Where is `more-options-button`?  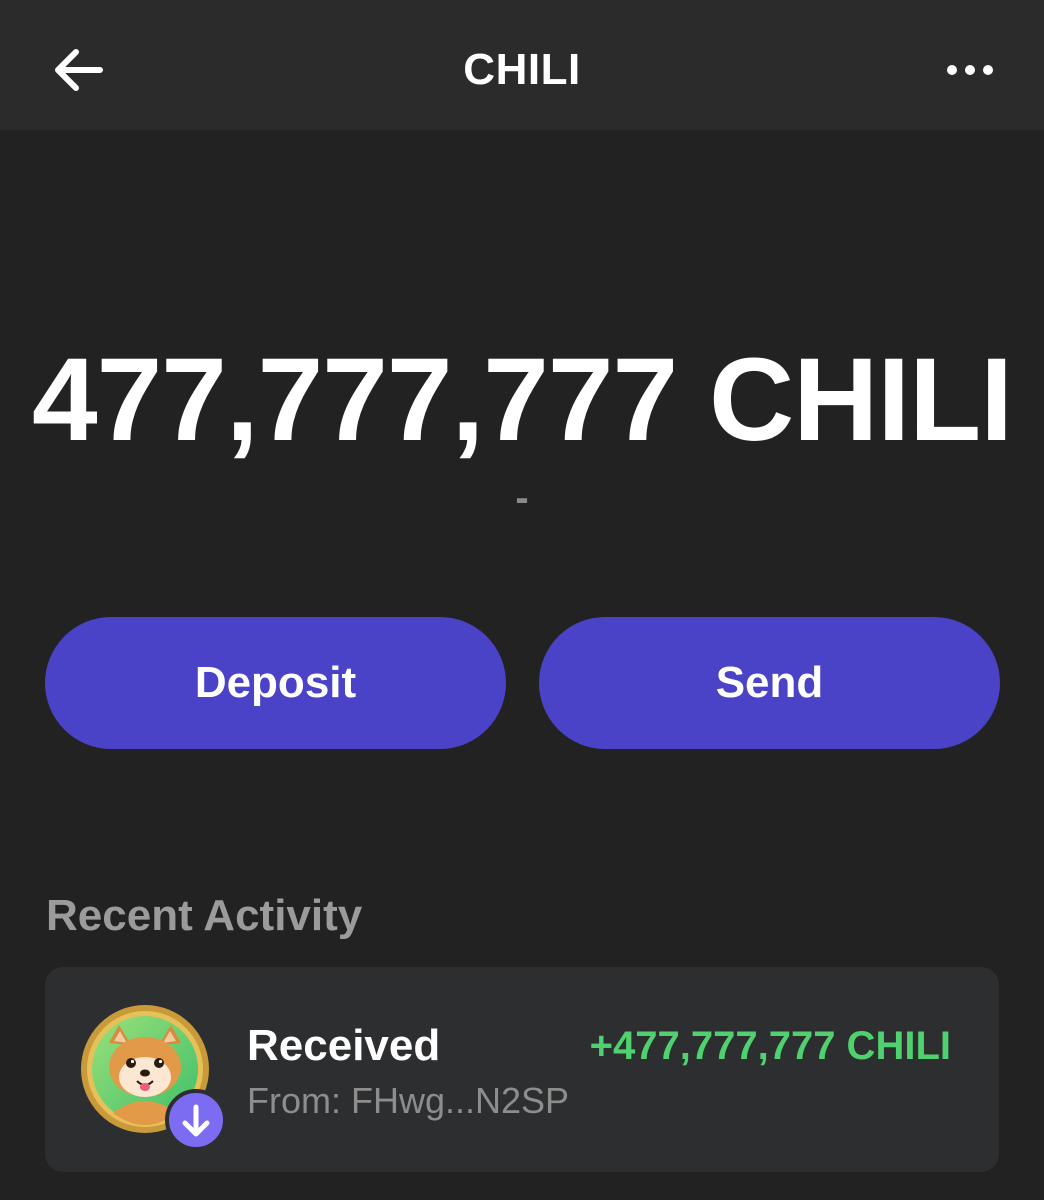
more-options-button is located at coordinates (970, 70).